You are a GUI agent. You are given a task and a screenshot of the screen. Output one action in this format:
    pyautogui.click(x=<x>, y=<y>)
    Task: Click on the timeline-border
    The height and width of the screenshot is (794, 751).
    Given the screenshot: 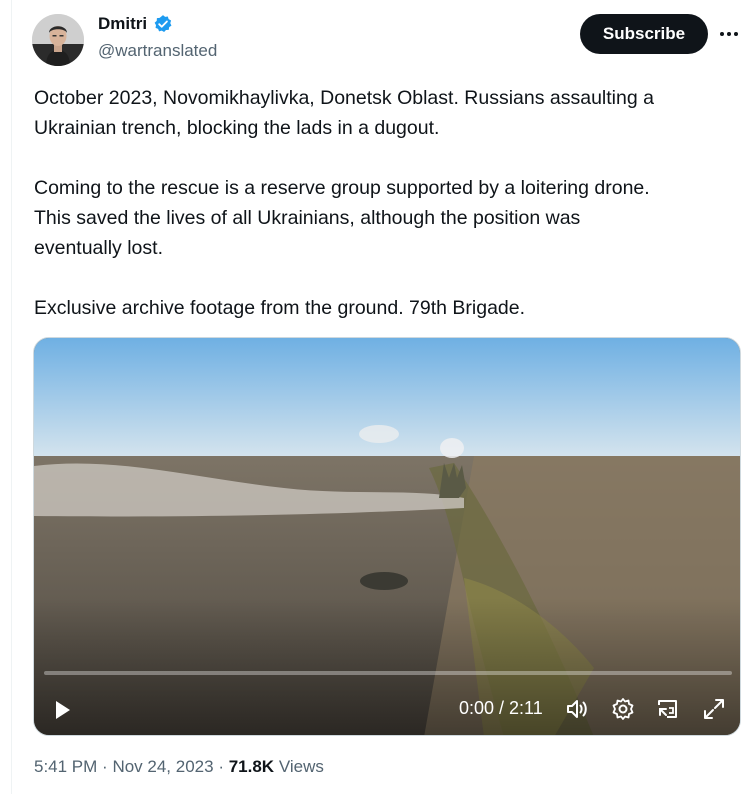 What is the action you would take?
    pyautogui.click(x=11, y=397)
    